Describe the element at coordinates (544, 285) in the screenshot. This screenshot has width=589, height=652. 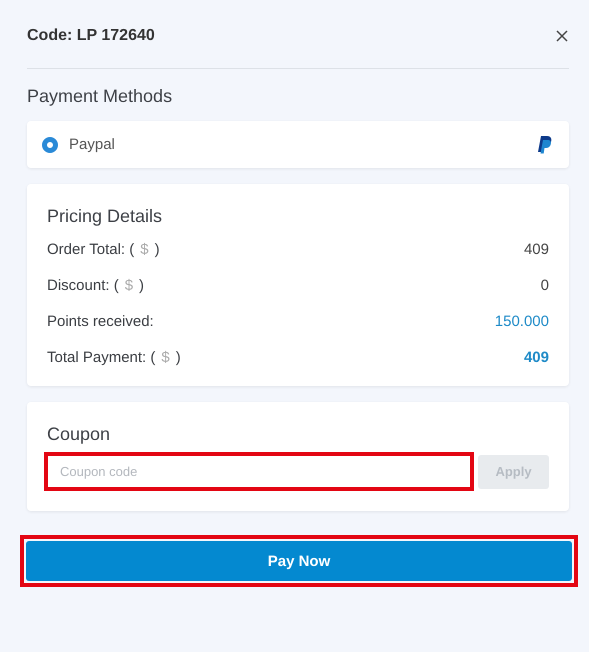
I see `price-value: 0` at that location.